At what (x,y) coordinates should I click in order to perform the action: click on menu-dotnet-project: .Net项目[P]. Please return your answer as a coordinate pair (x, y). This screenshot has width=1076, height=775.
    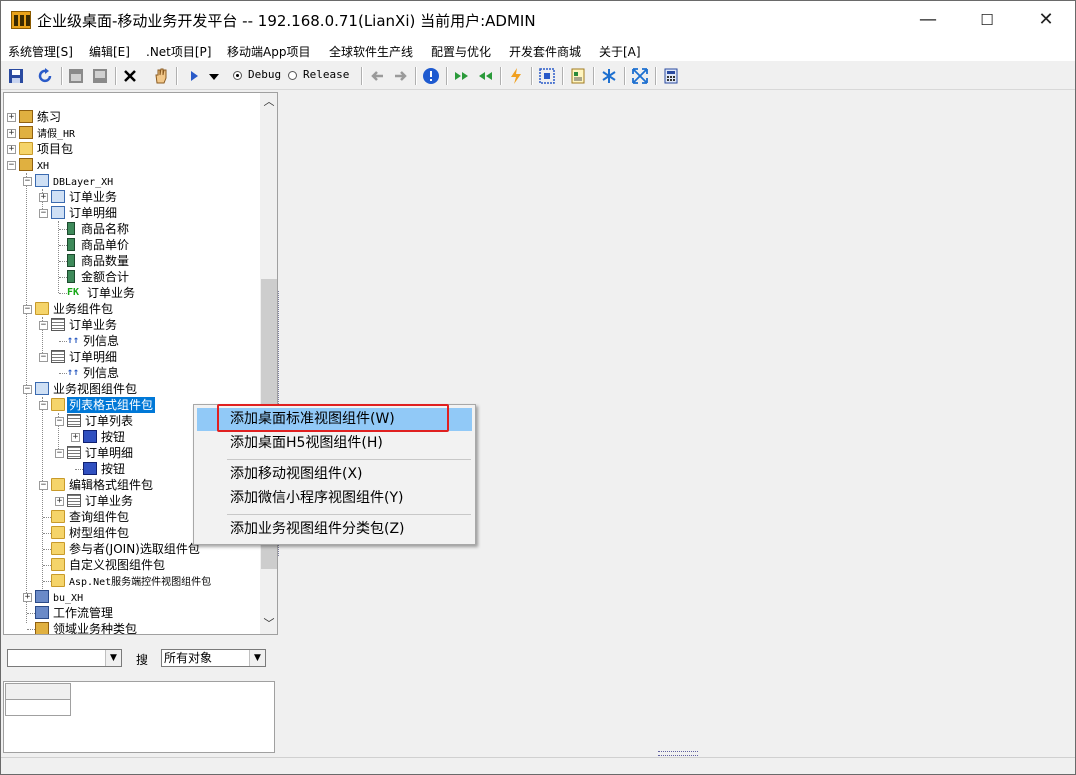
    Looking at the image, I should click on (178, 51).